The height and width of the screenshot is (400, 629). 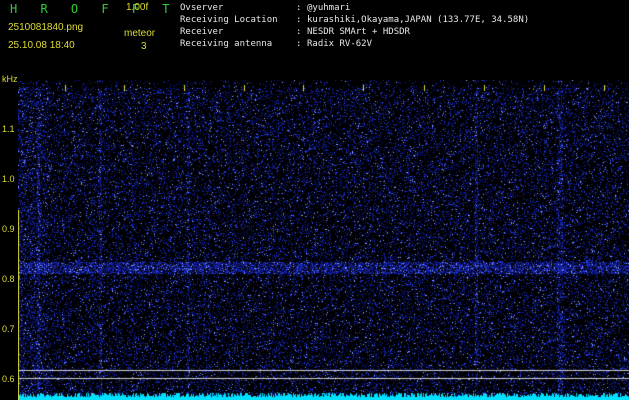 I want to click on info-value-receiver: NESDR SMArt + HDSDR, so click(x=358, y=32).